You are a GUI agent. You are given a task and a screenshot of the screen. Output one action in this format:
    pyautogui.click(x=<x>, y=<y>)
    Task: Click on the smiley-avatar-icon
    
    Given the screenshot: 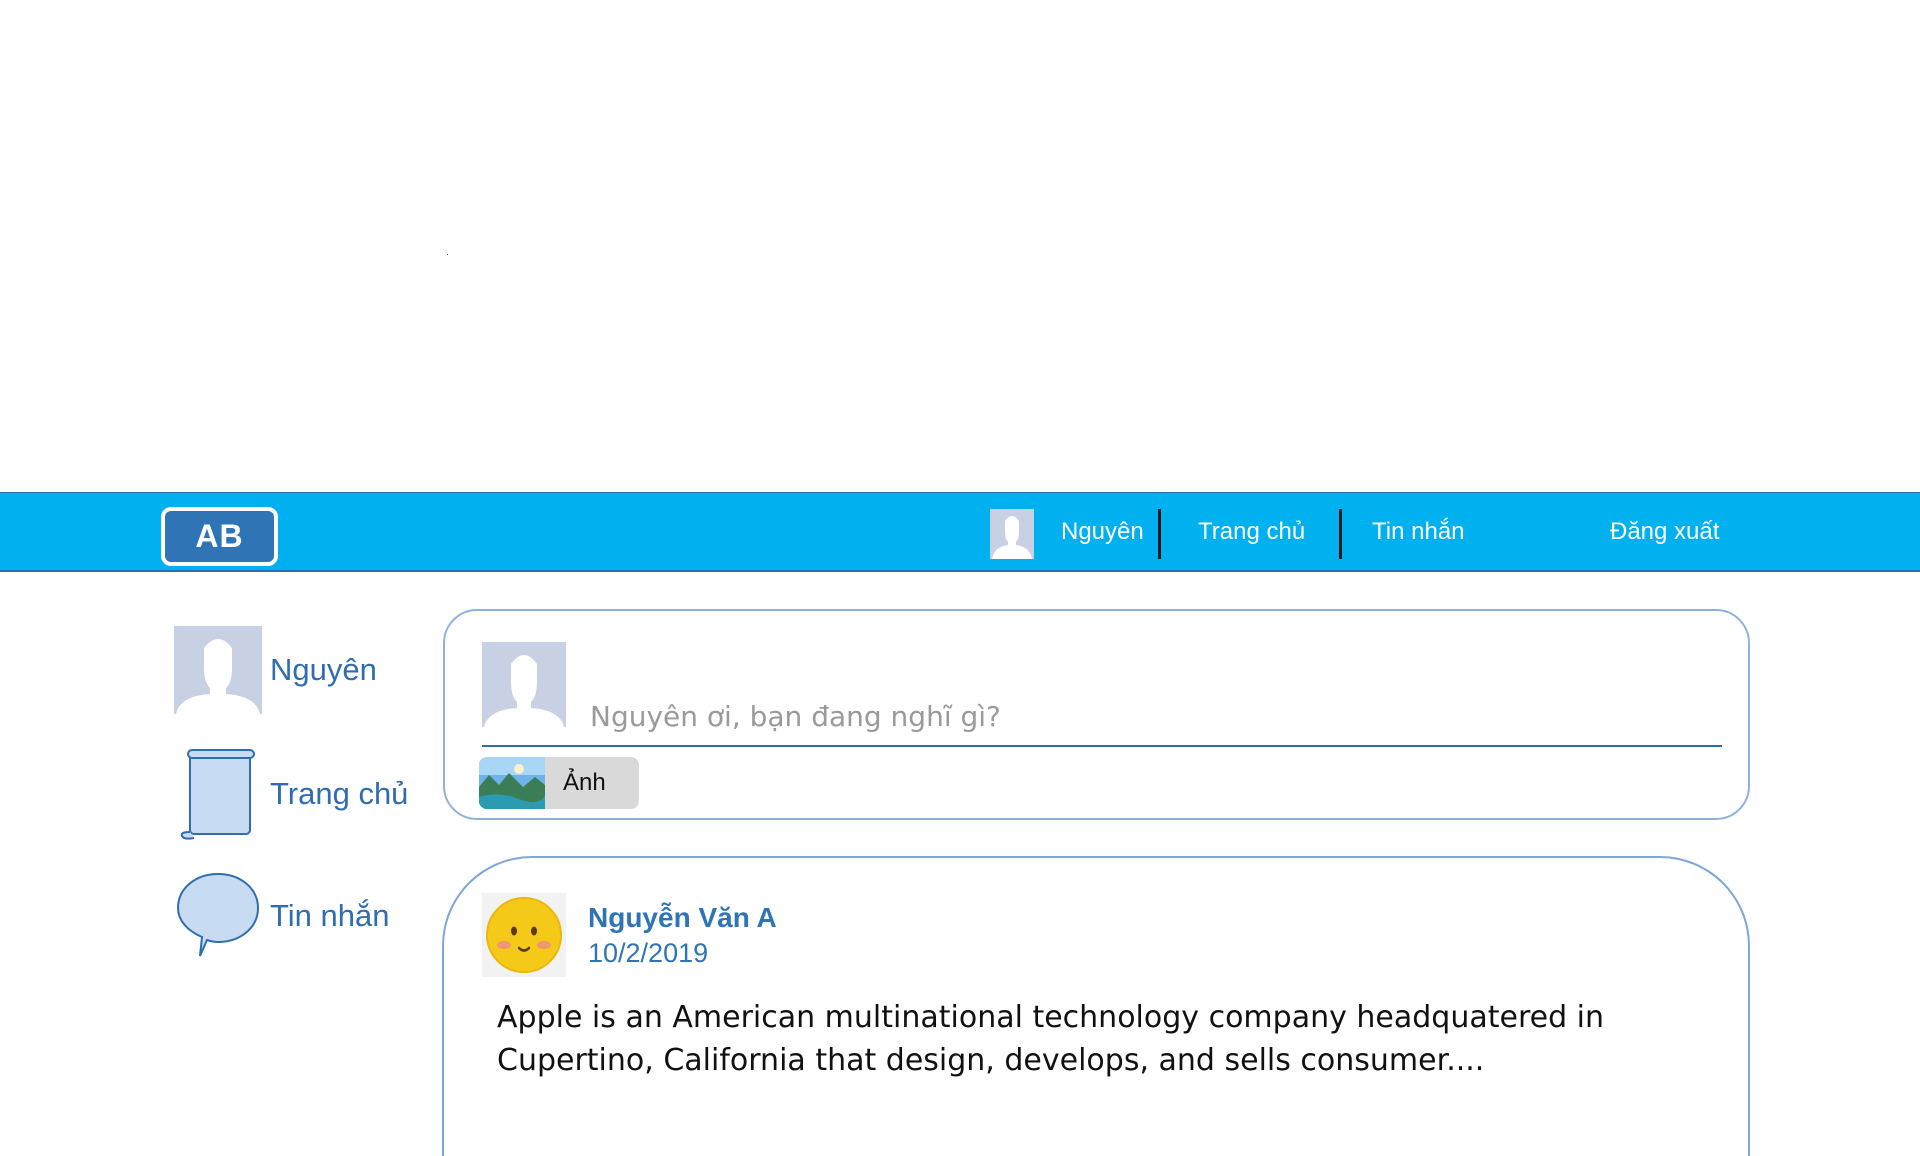 What is the action you would take?
    pyautogui.click(x=524, y=935)
    